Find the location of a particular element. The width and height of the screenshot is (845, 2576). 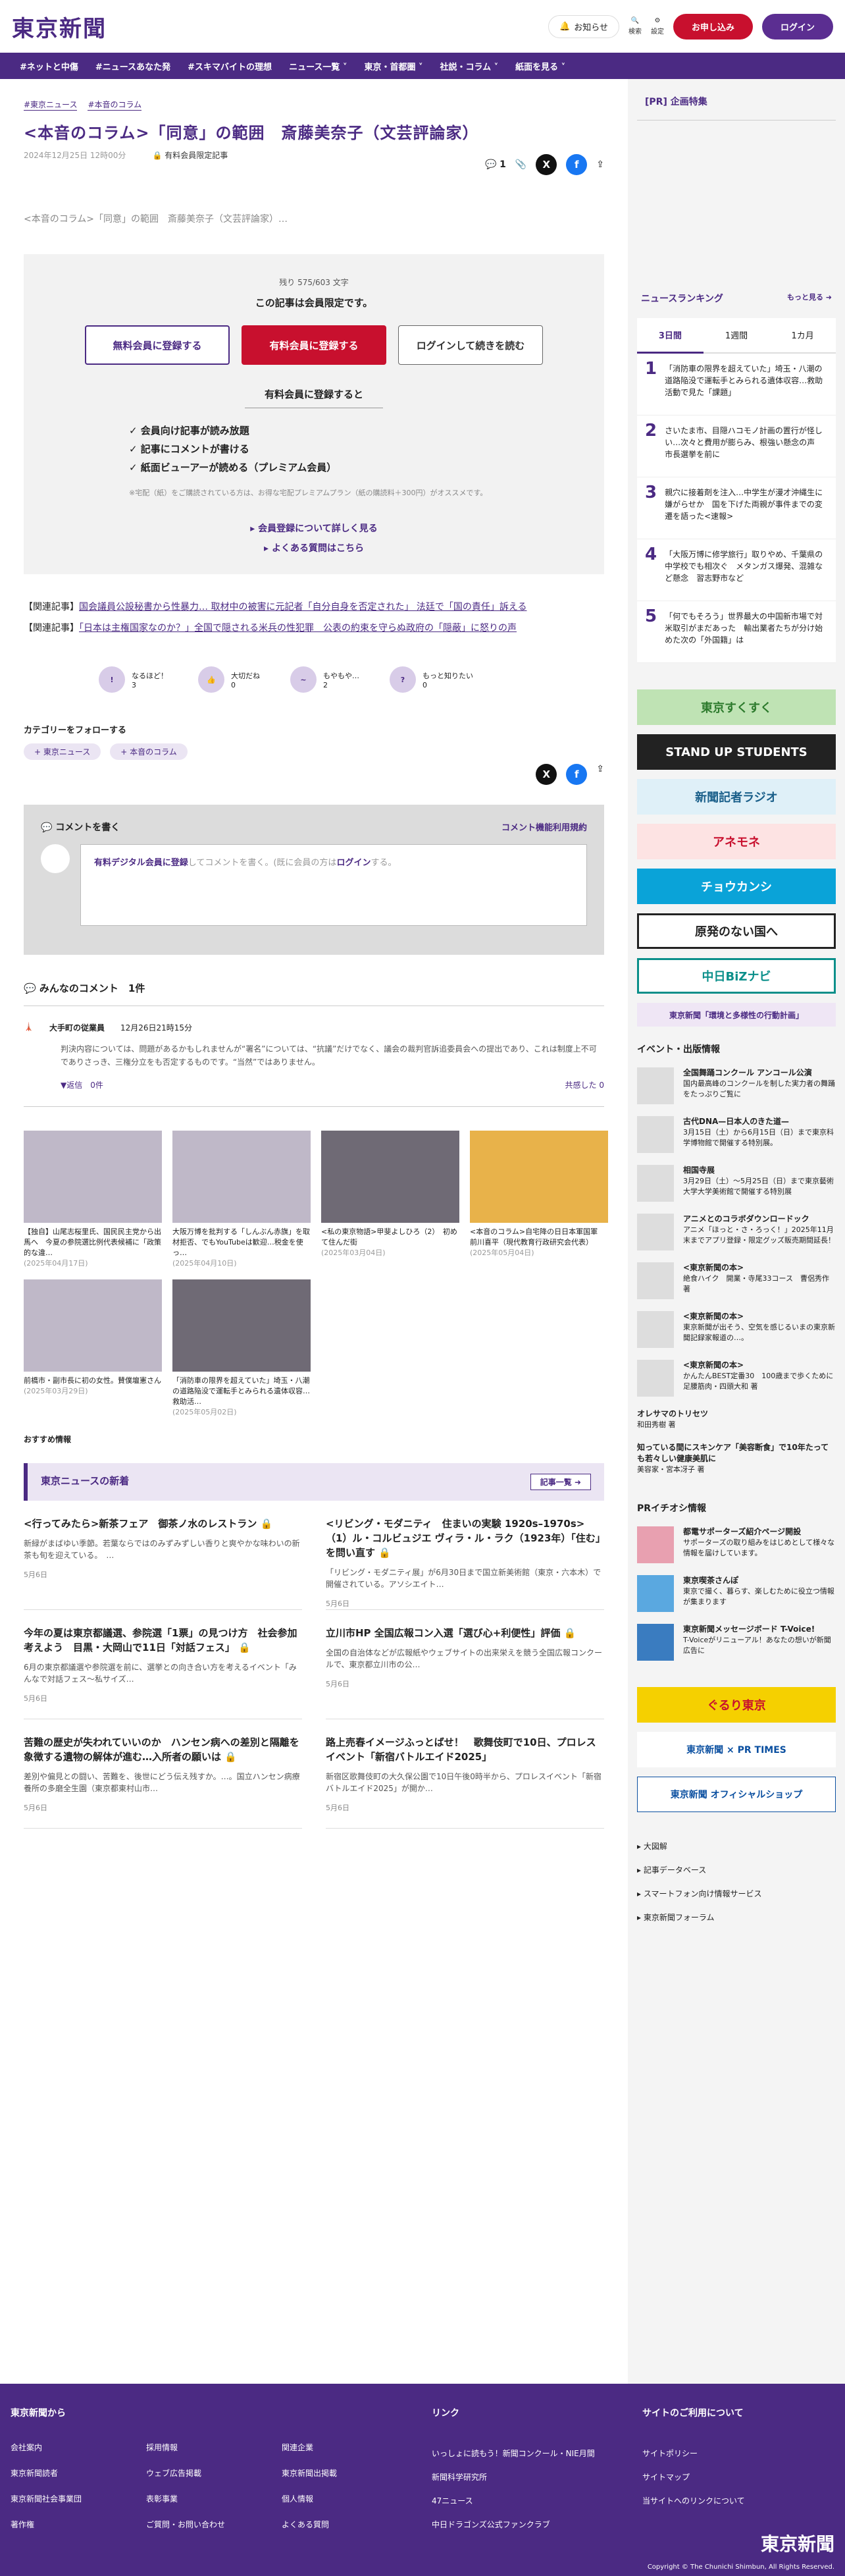

banner-sukusuku: 東京すくすく is located at coordinates (737, 707).